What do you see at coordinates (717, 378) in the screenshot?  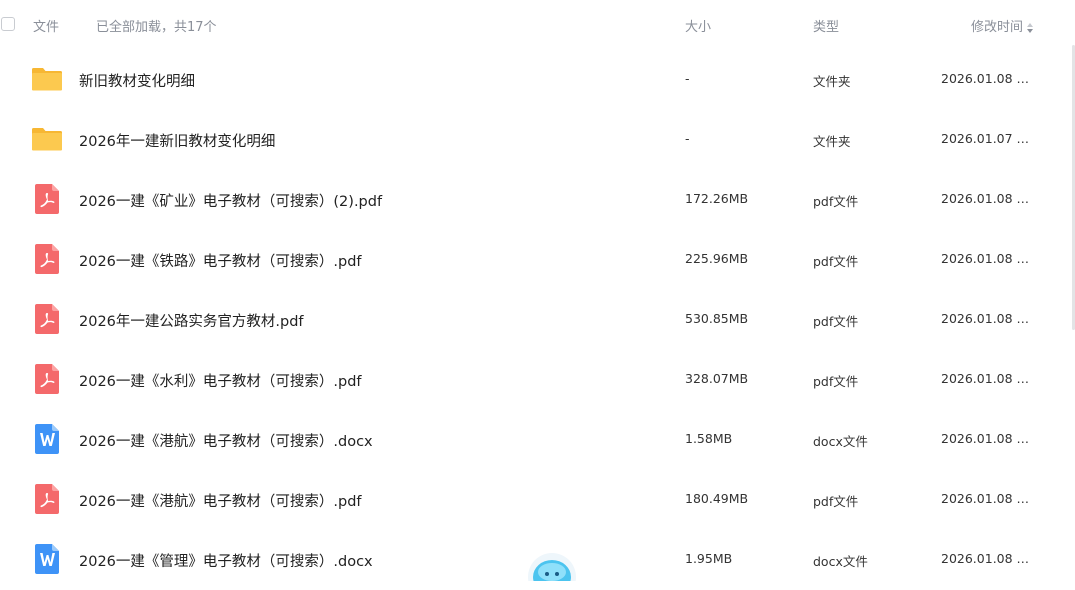 I see `file-size: 328.07MB` at bounding box center [717, 378].